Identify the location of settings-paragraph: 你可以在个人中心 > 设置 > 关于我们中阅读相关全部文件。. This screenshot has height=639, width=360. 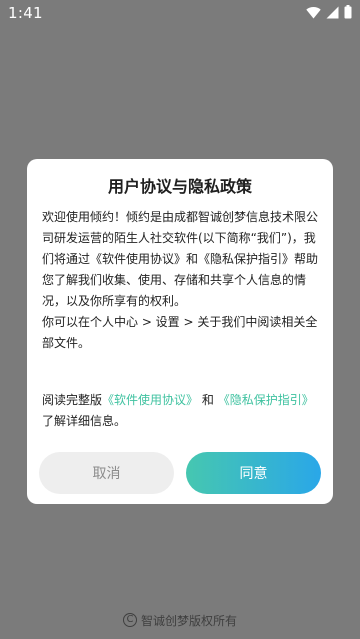
(180, 332).